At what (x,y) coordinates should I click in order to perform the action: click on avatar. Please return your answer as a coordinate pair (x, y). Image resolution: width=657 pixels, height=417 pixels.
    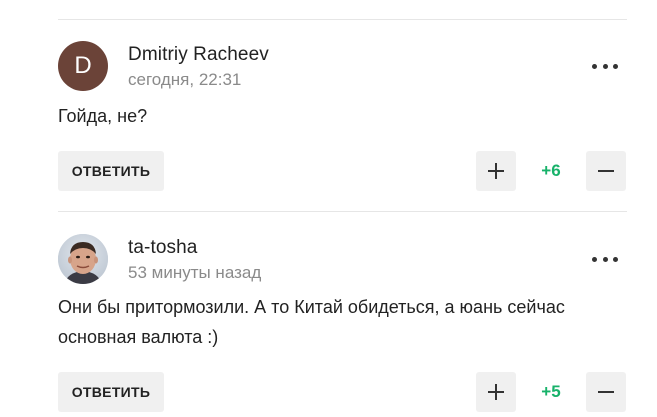
    Looking at the image, I should click on (83, 259).